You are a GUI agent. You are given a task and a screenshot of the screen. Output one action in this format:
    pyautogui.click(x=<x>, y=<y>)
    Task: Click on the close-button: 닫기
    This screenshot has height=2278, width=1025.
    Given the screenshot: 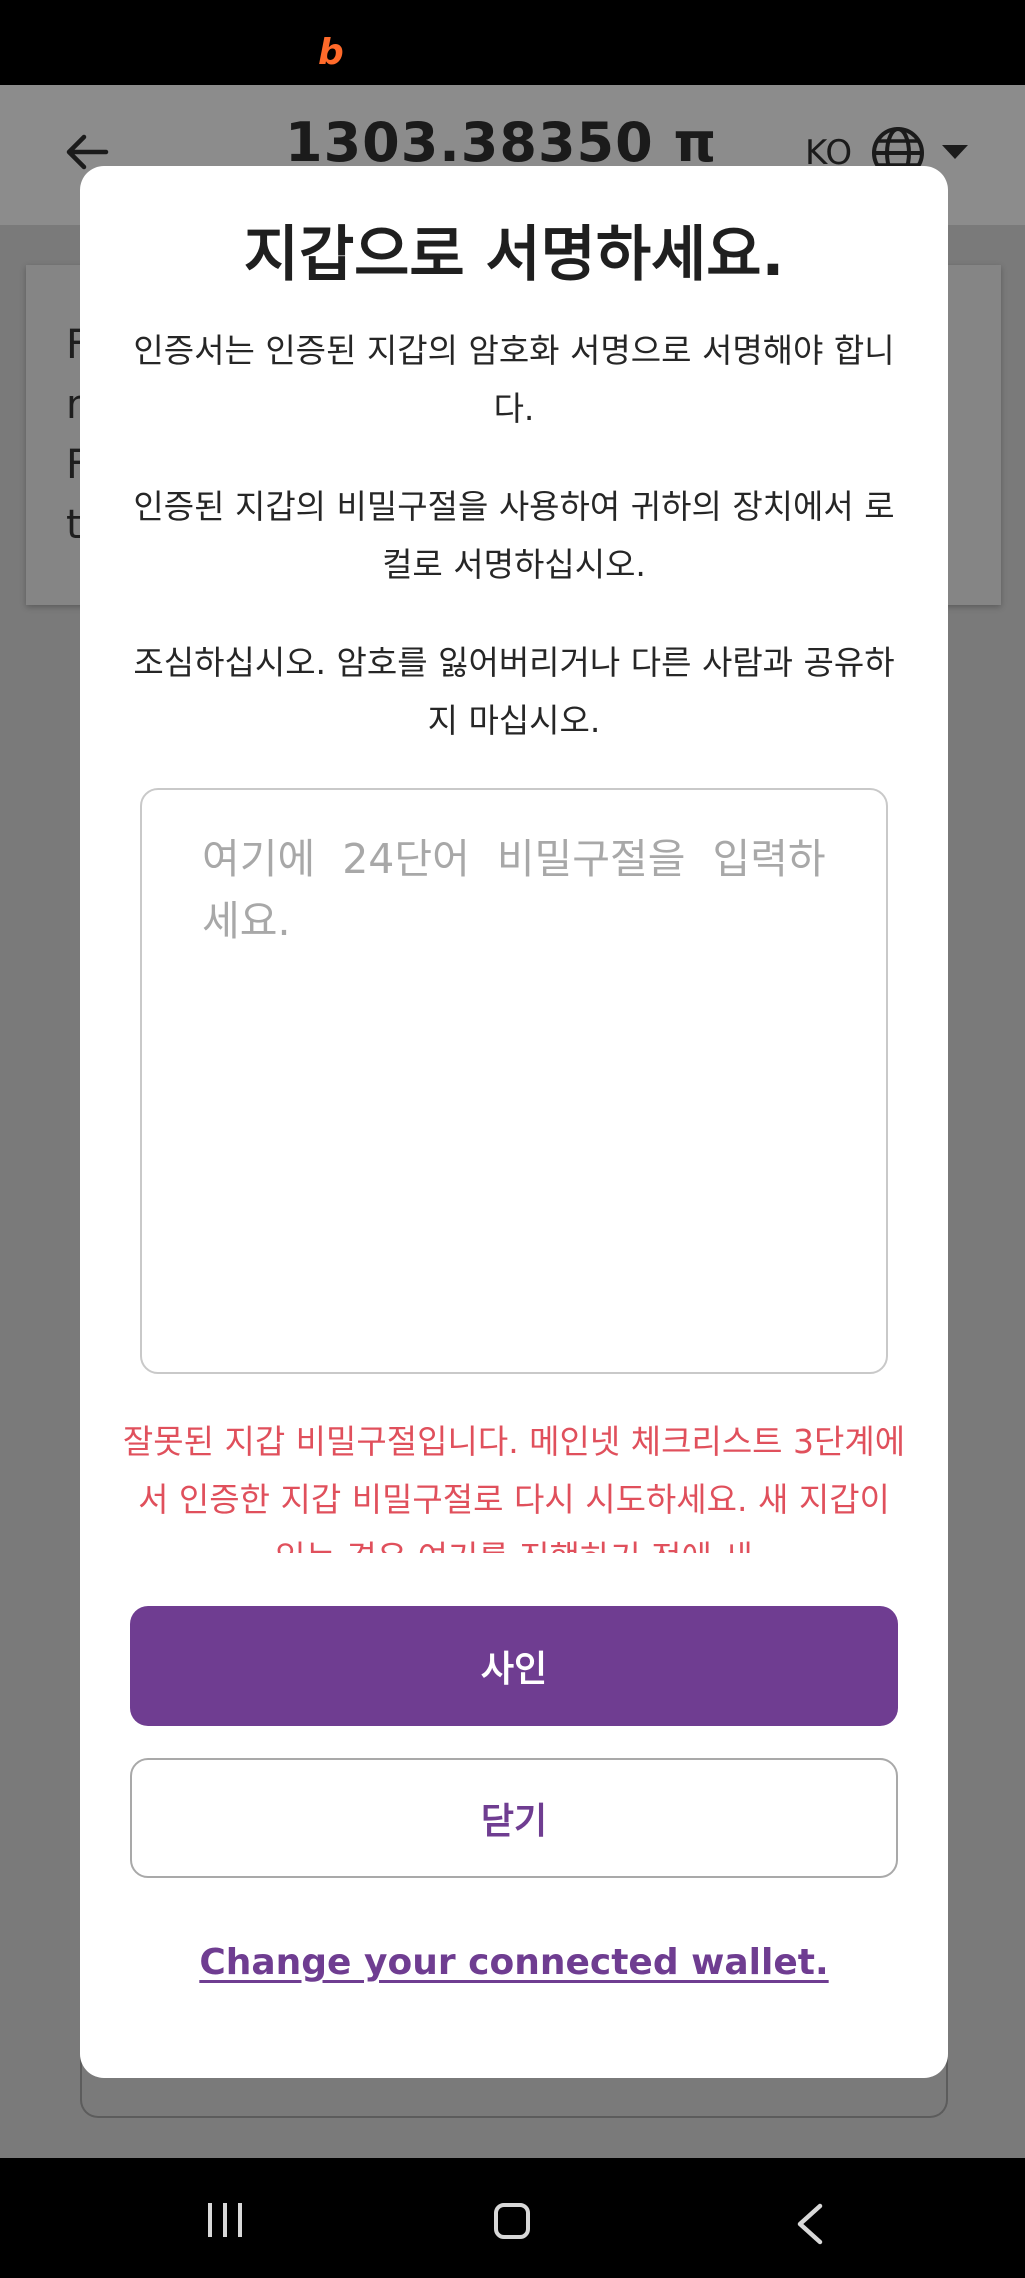 What is the action you would take?
    pyautogui.click(x=514, y=1818)
    